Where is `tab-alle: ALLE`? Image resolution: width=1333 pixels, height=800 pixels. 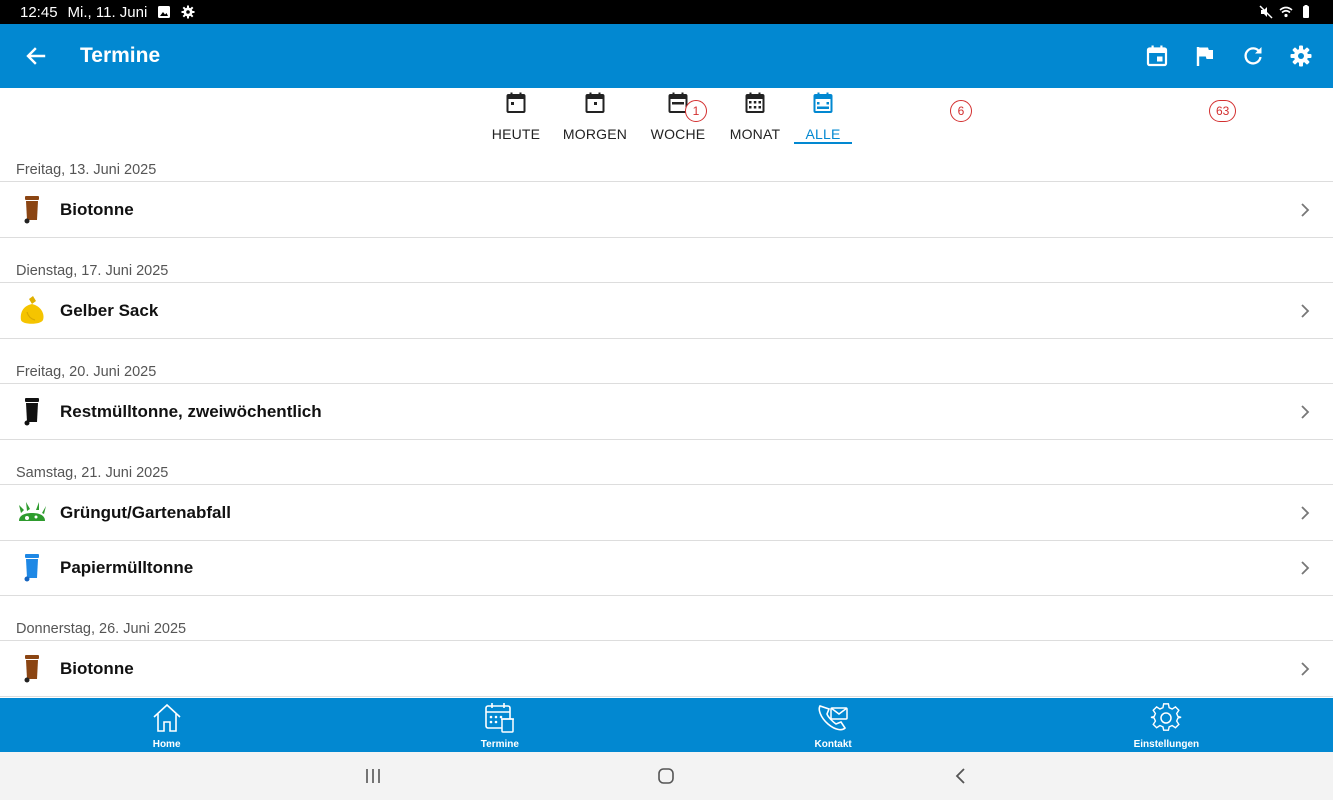 tab-alle: ALLE is located at coordinates (823, 116).